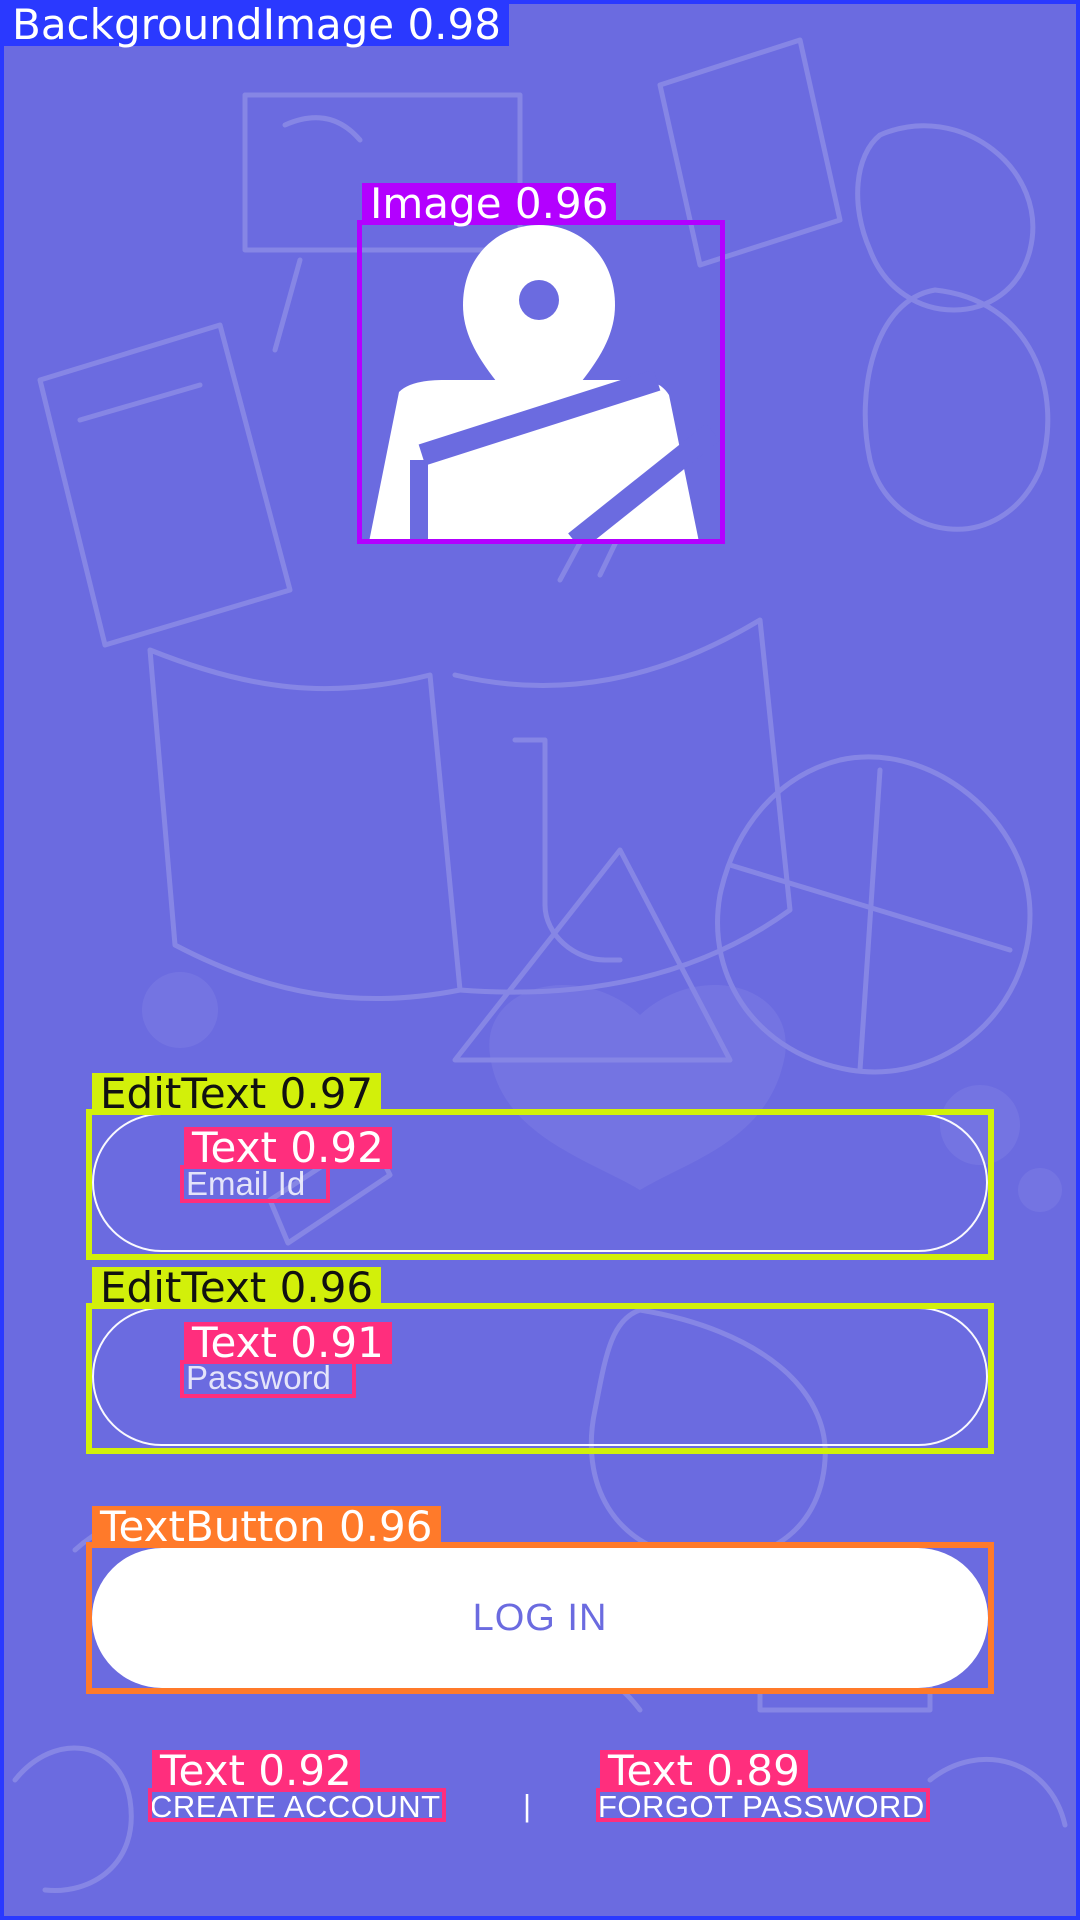 The width and height of the screenshot is (1080, 1920). I want to click on map-pin-icon, so click(544, 384).